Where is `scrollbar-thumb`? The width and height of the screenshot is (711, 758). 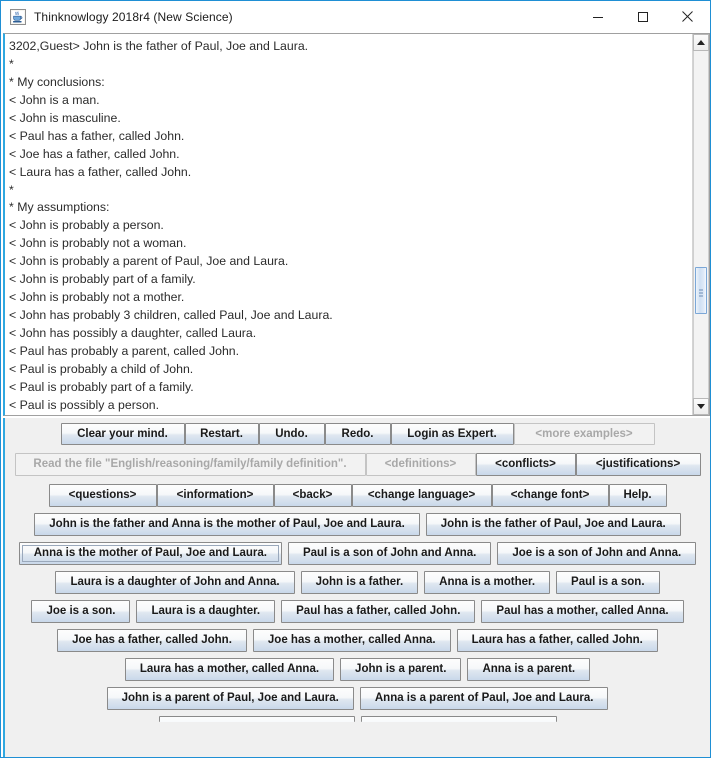 scrollbar-thumb is located at coordinates (701, 290).